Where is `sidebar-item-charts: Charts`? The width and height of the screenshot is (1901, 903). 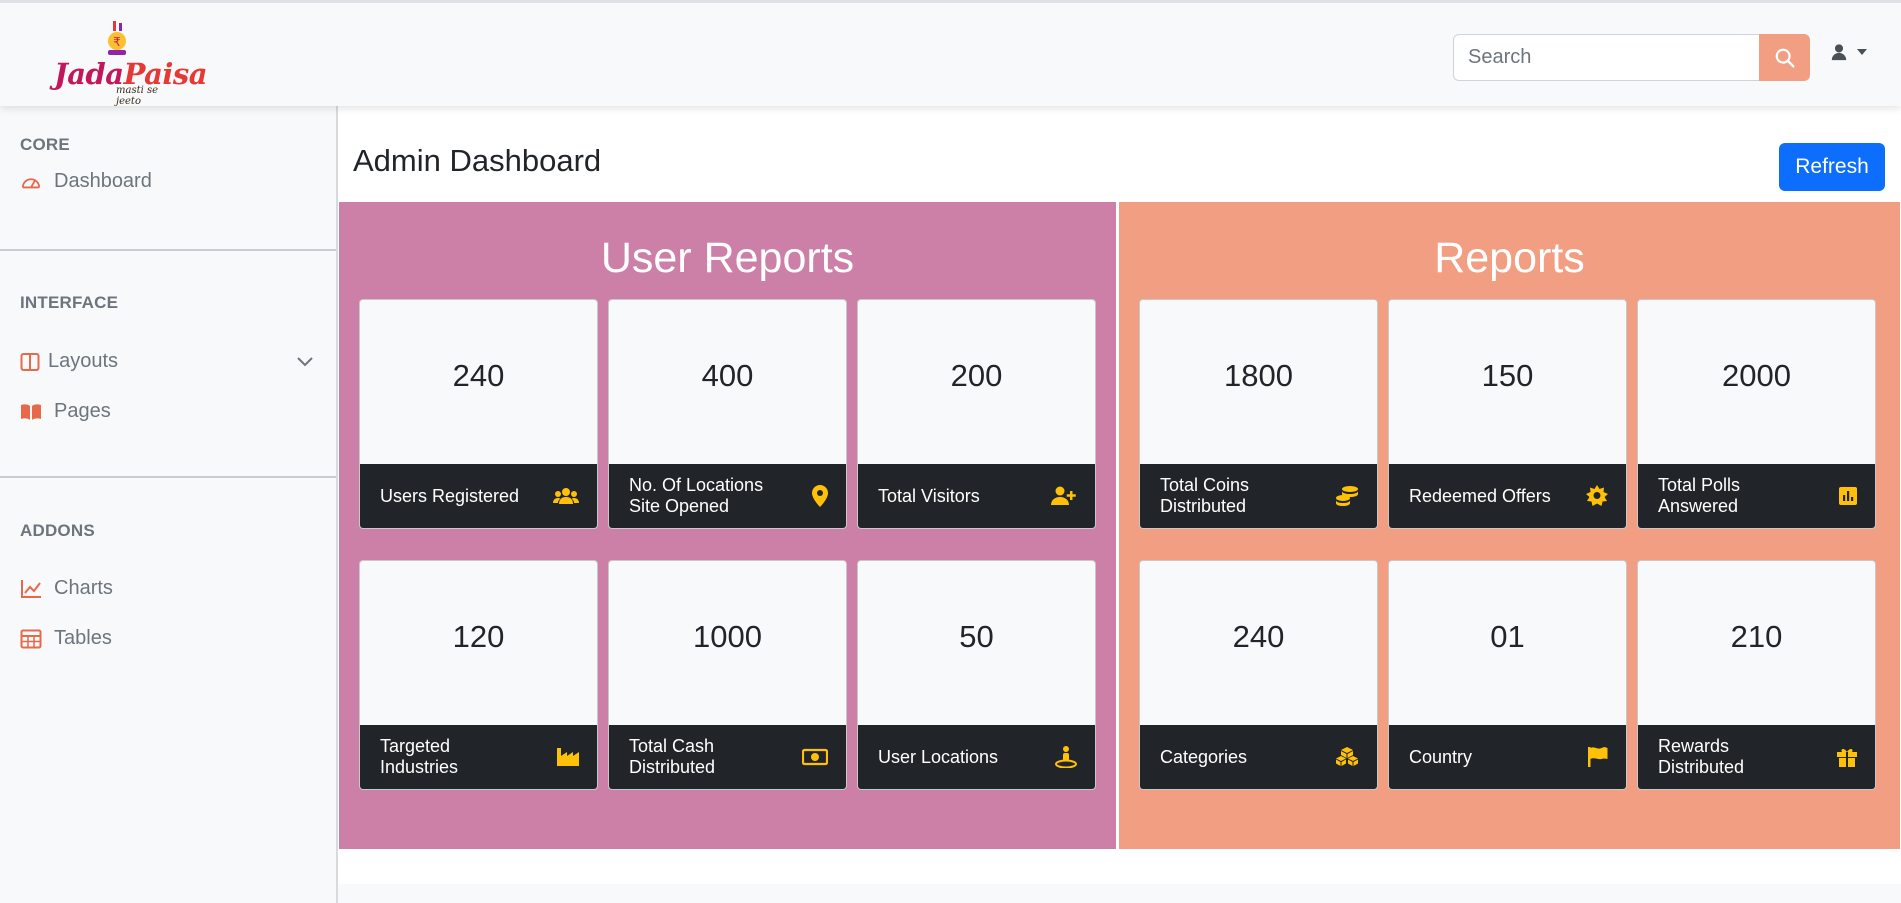
sidebar-item-charts: Charts is located at coordinates (66, 588).